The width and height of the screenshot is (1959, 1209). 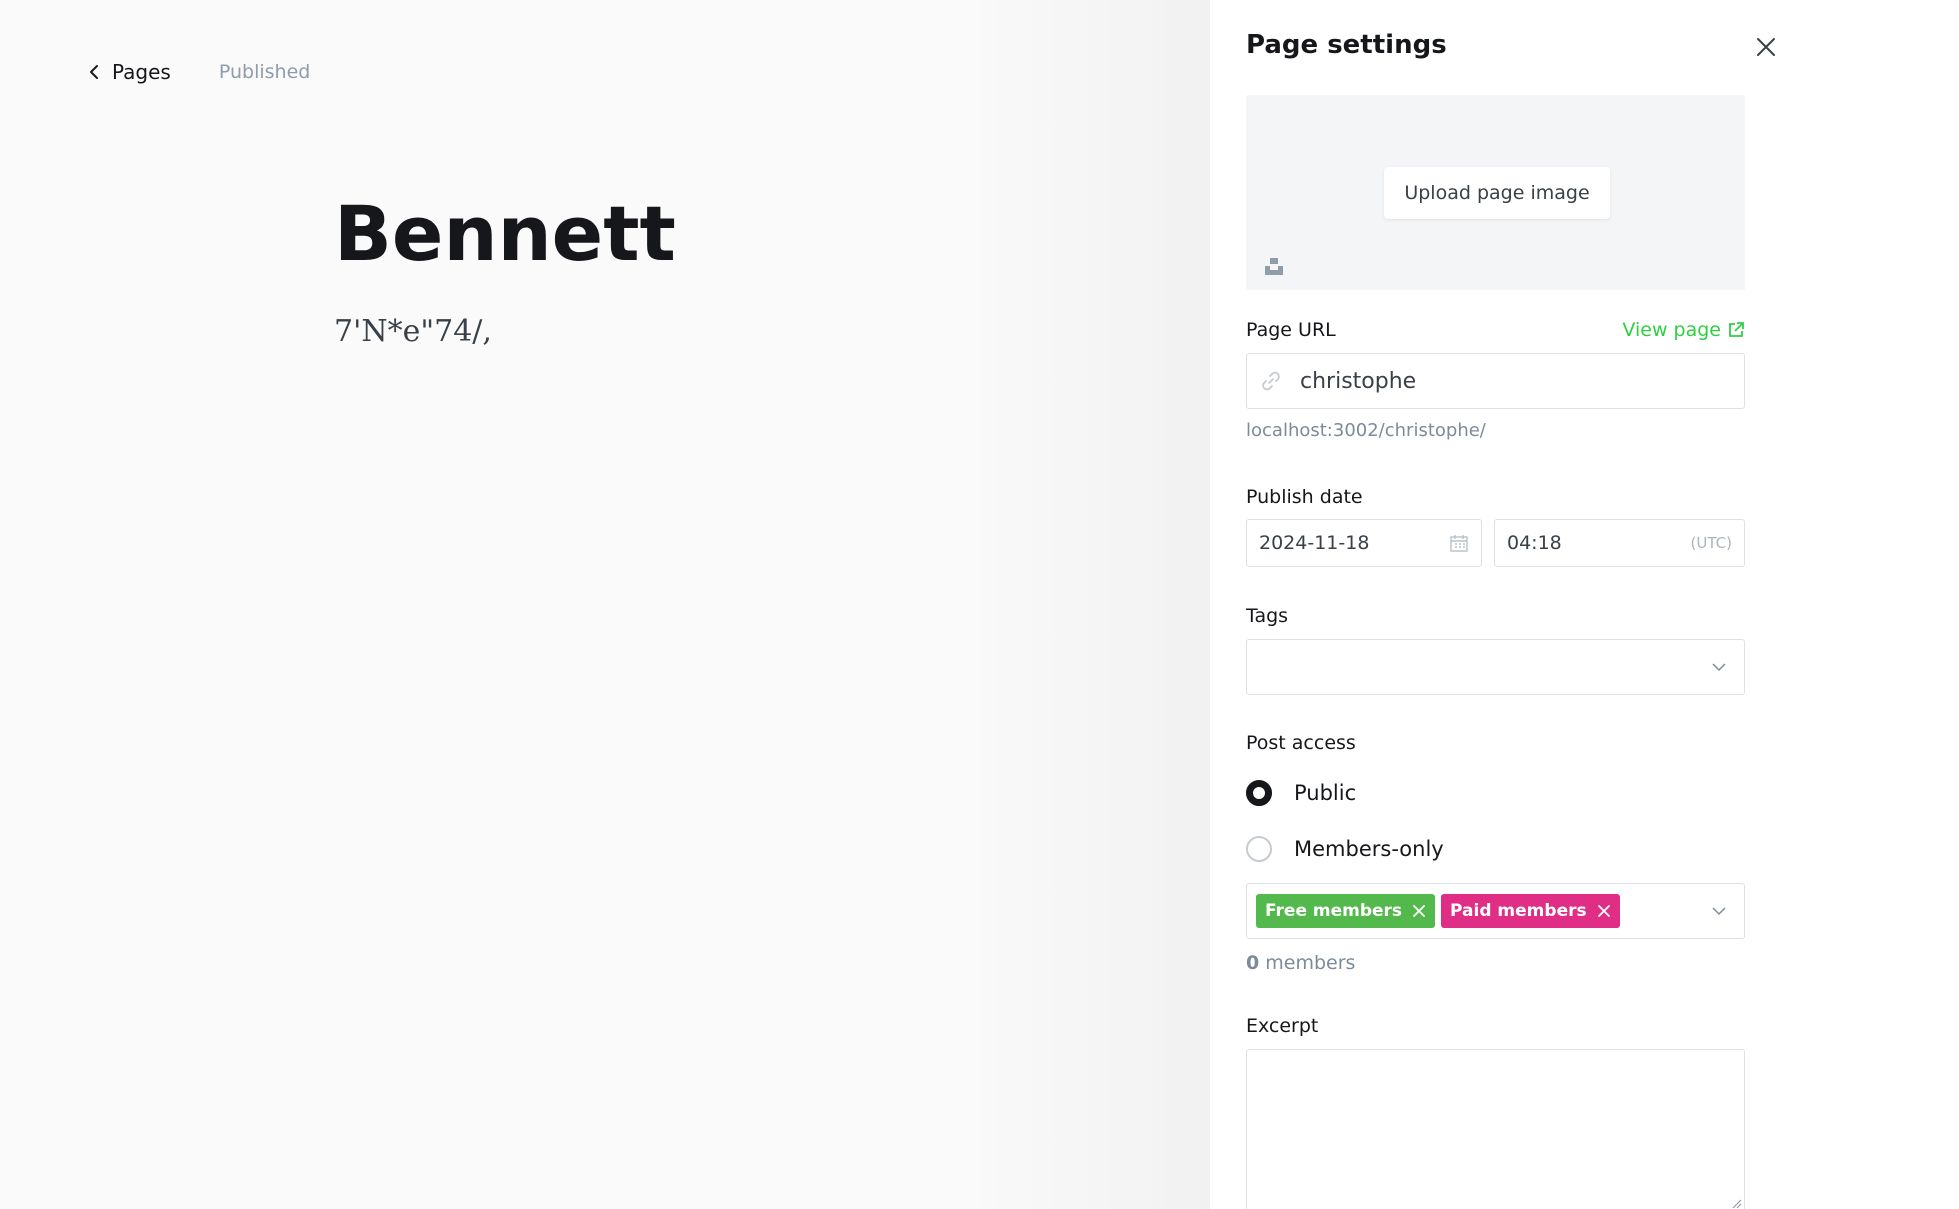 What do you see at coordinates (1334, 911) in the screenshot?
I see `segment-chip-label: Free members` at bounding box center [1334, 911].